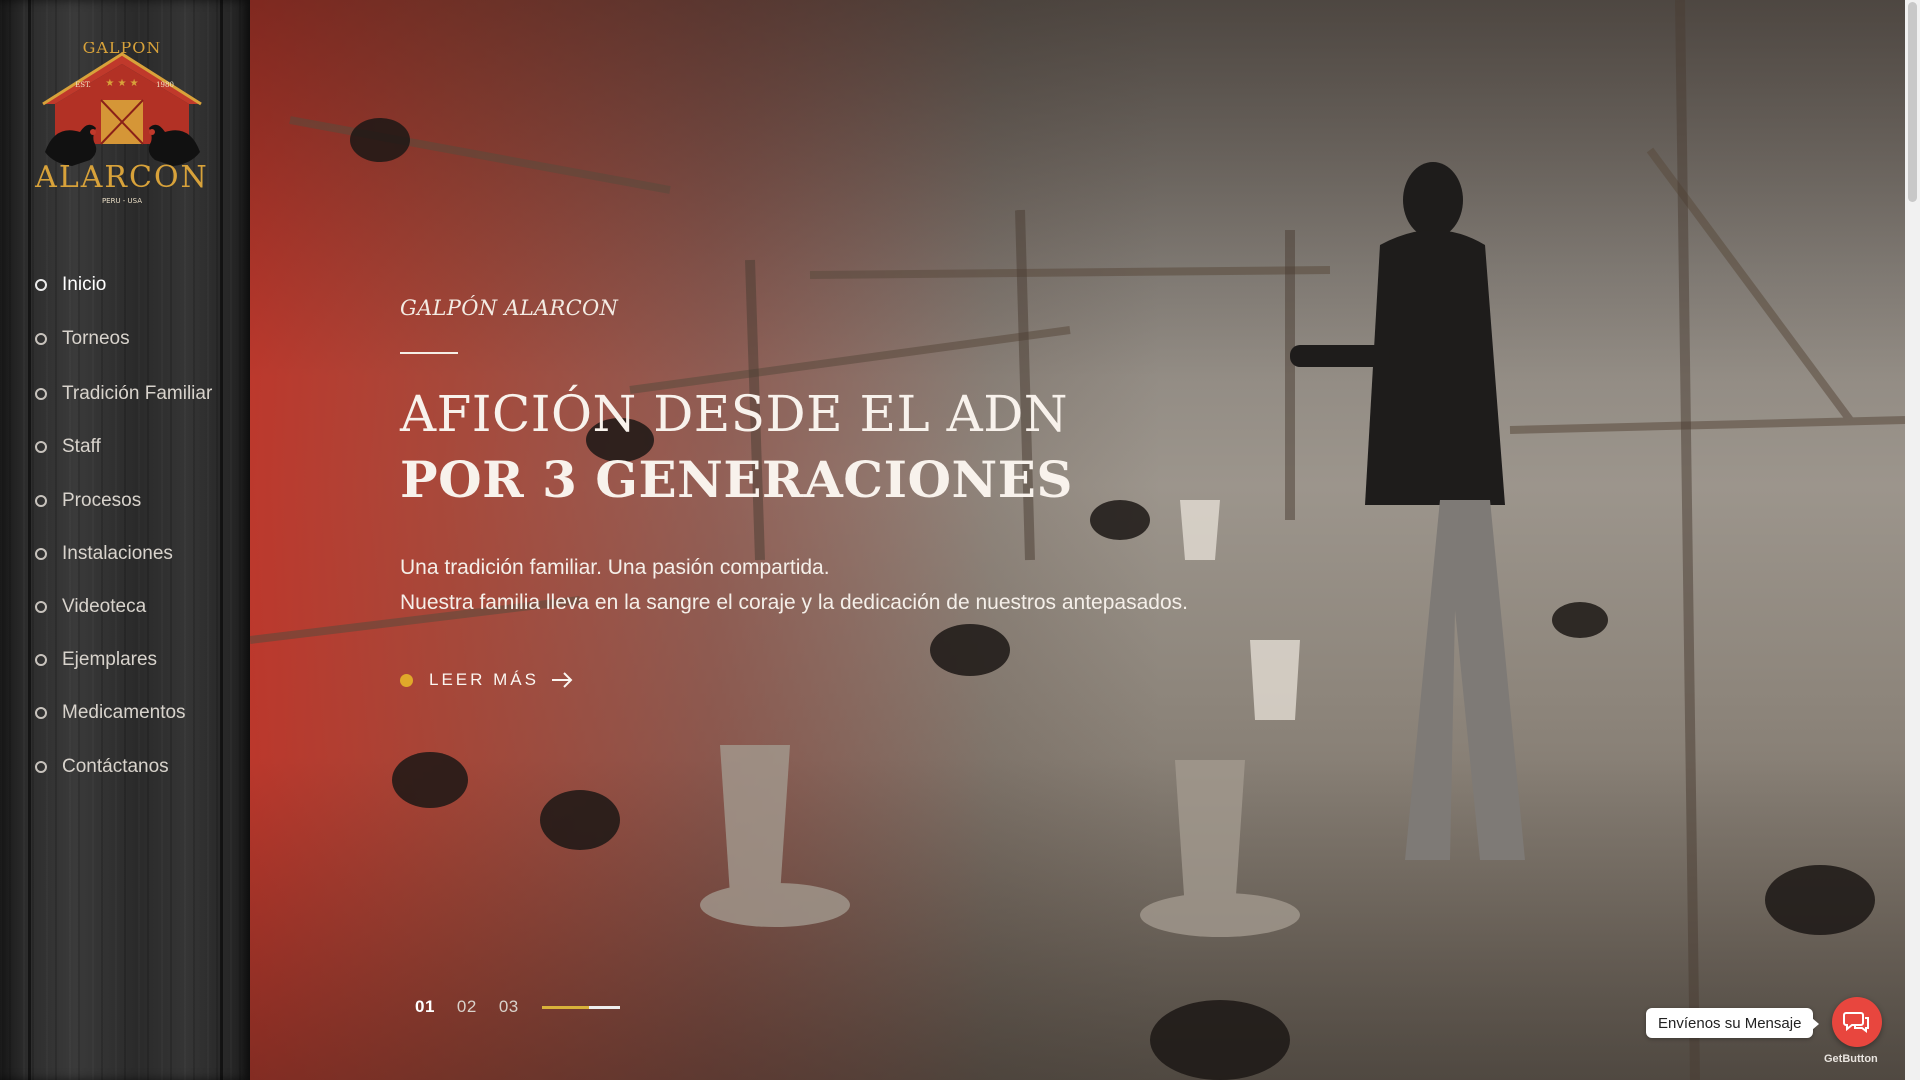 This screenshot has width=1920, height=1080. What do you see at coordinates (81, 446) in the screenshot?
I see `nav-item-label: Staff` at bounding box center [81, 446].